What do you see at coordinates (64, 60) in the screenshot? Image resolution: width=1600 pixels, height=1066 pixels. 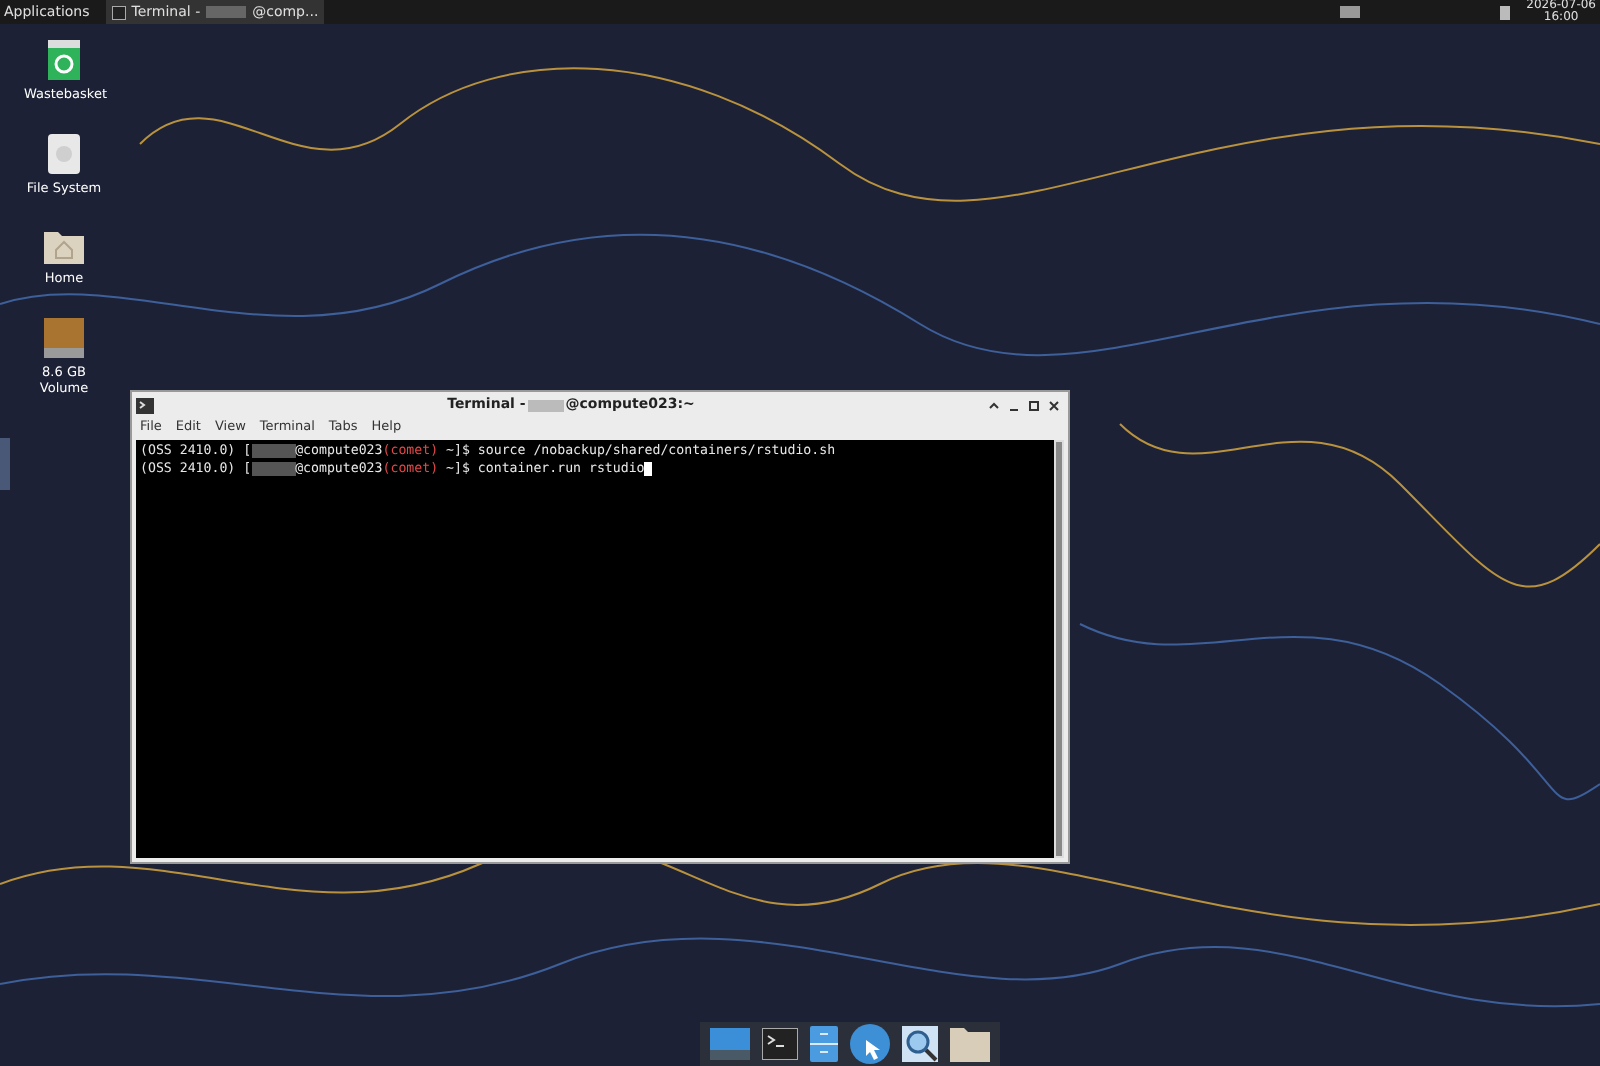 I see `recycle-bin-icon` at bounding box center [64, 60].